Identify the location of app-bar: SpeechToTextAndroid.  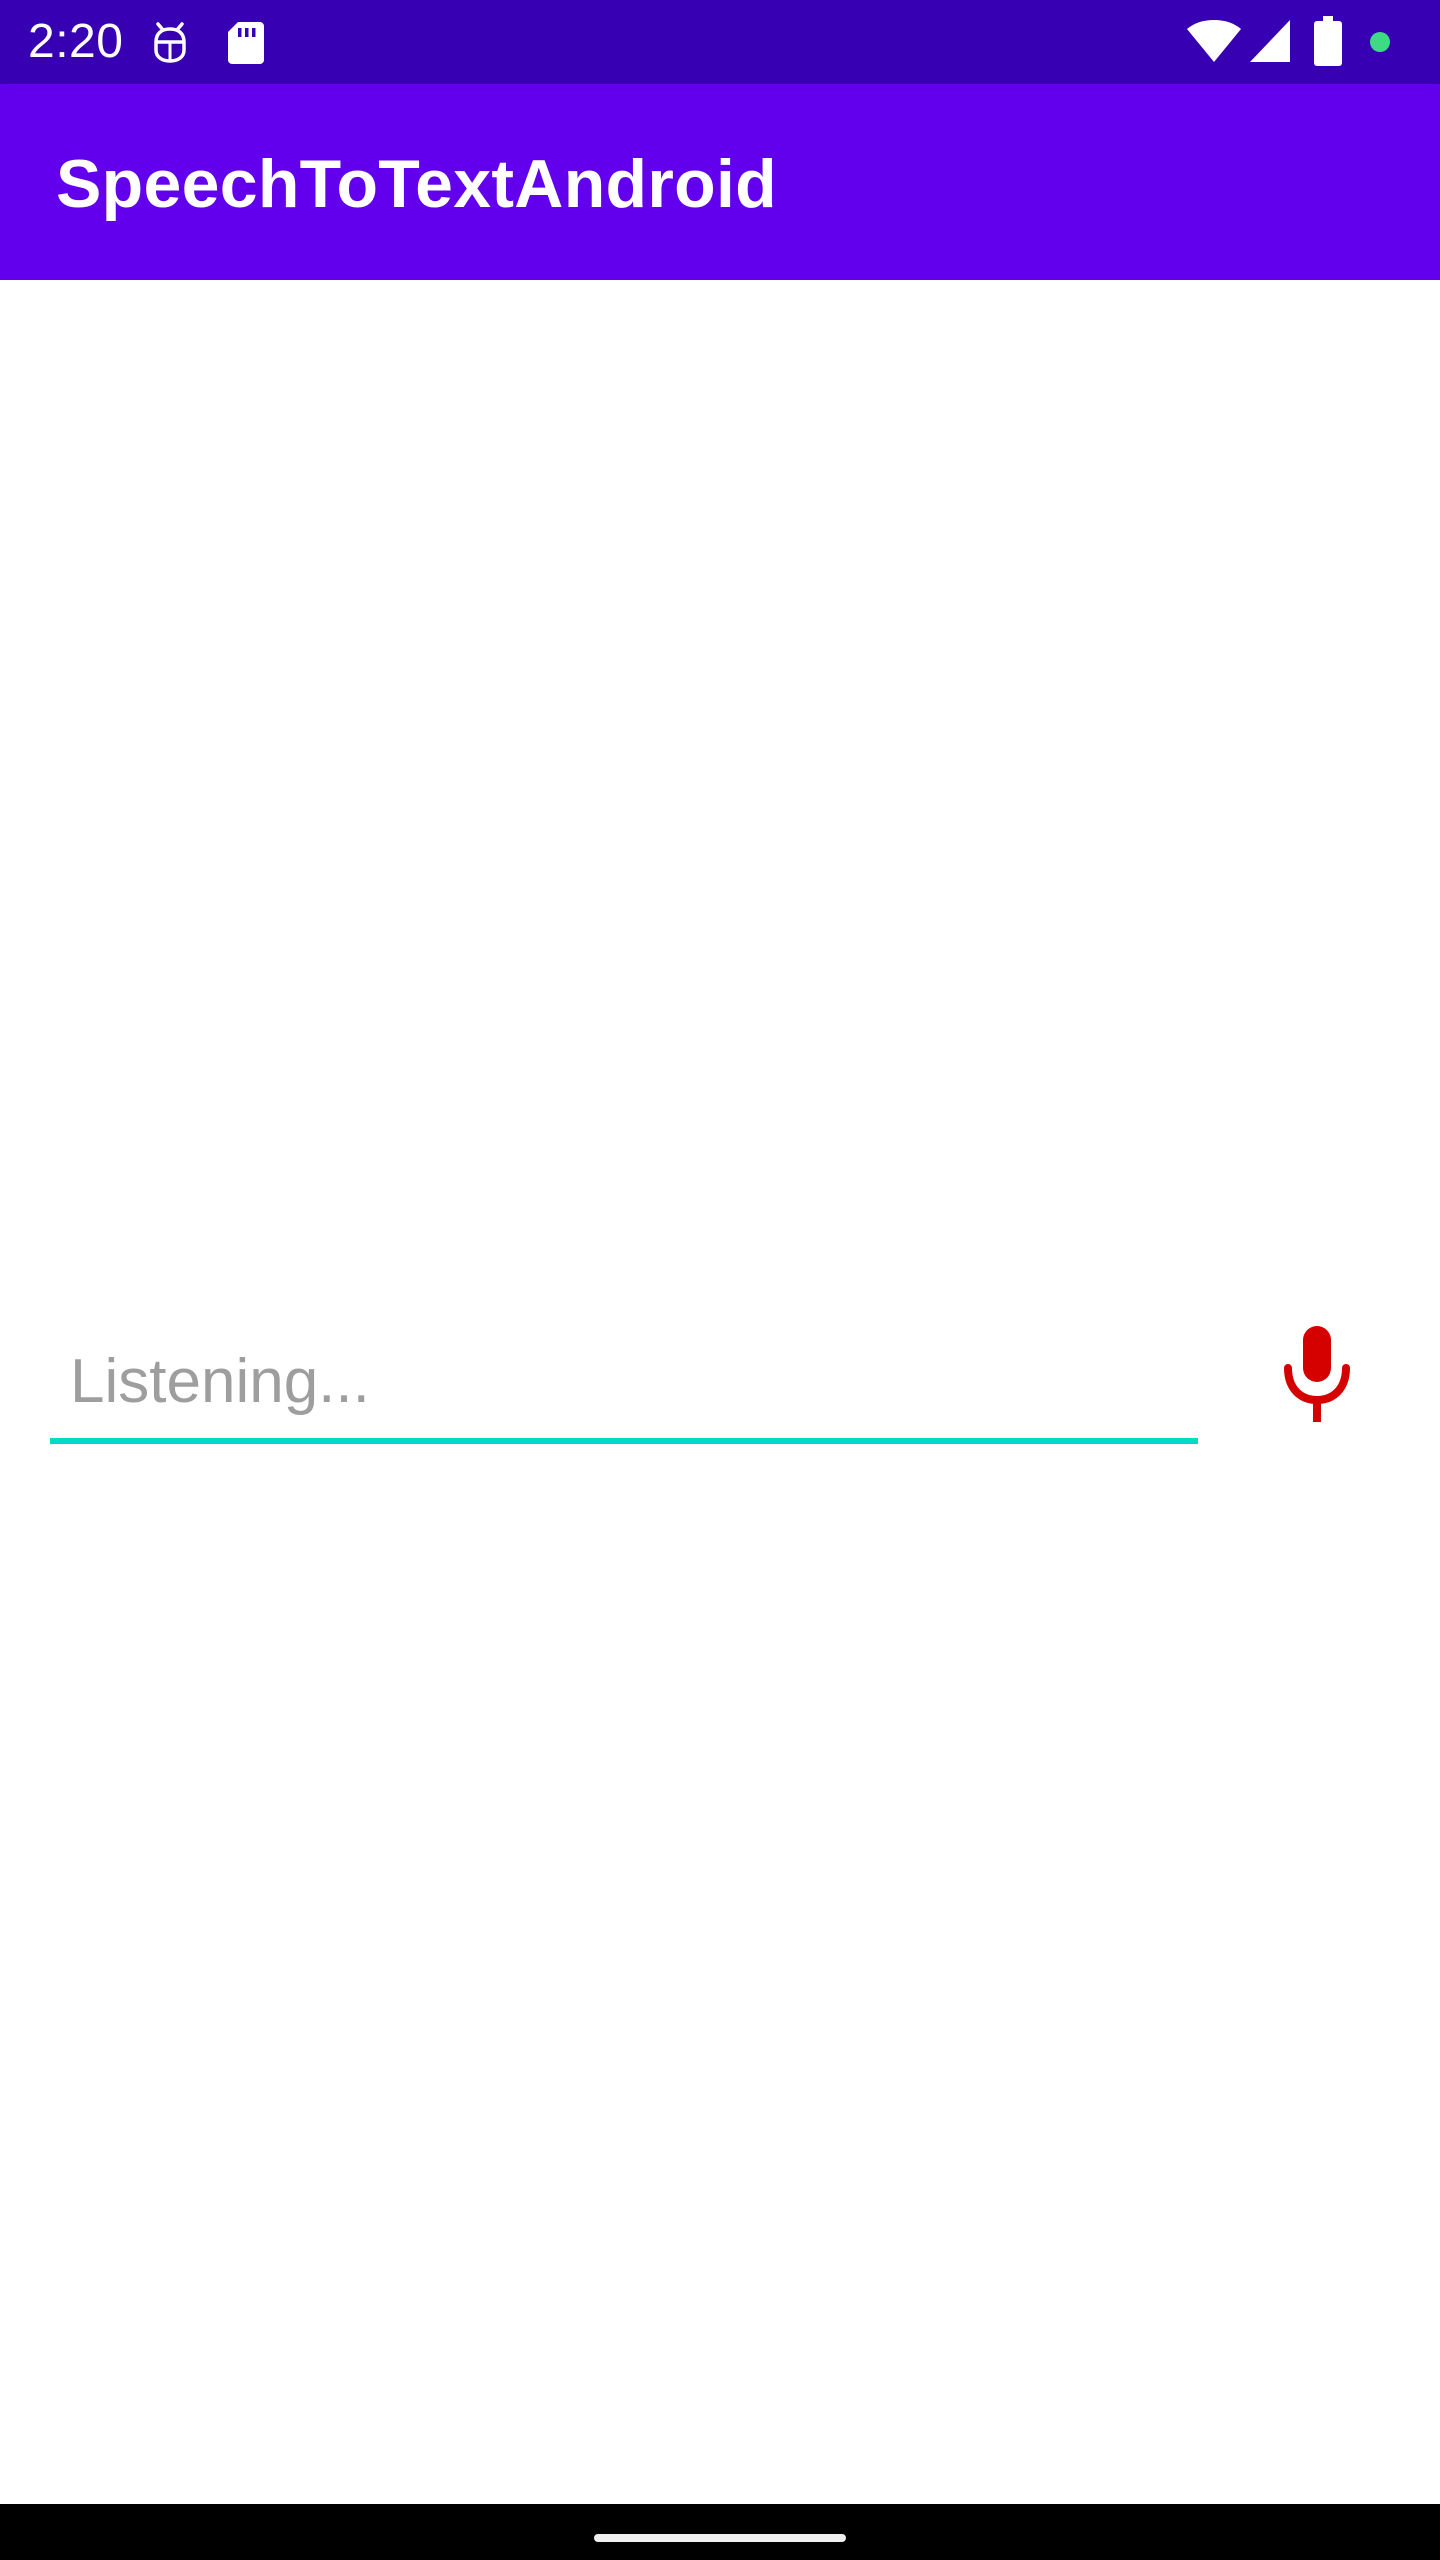
(720, 182).